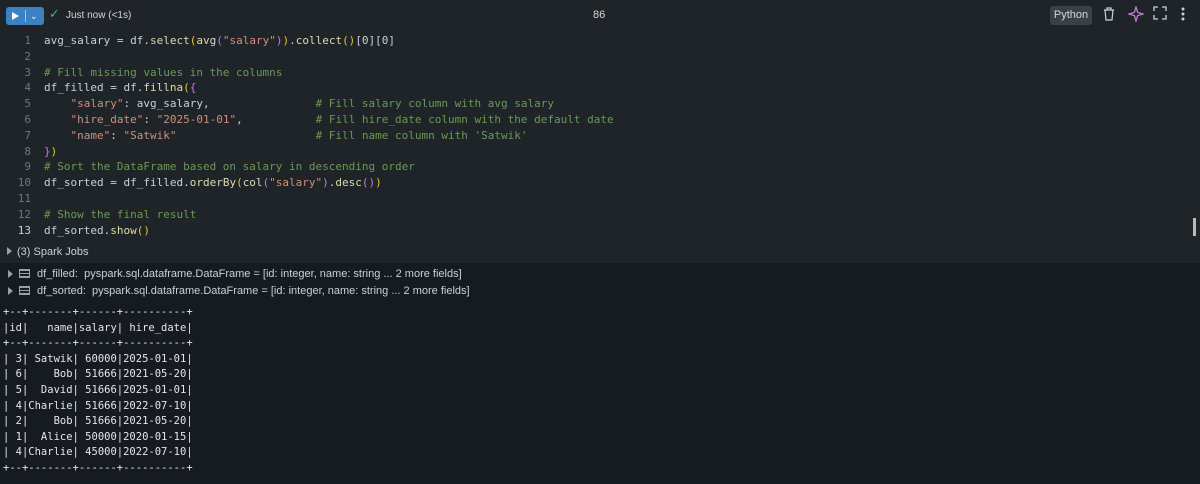 This screenshot has height=484, width=1200. Describe the element at coordinates (54, 13) in the screenshot. I see `check-icon: ✓` at that location.